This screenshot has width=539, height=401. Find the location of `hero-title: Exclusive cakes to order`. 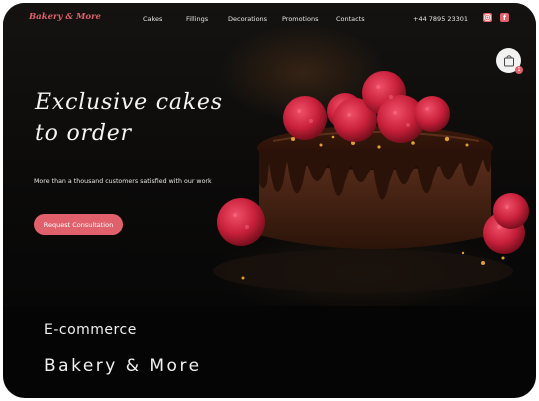

hero-title: Exclusive cakes to order is located at coordinates (129, 118).